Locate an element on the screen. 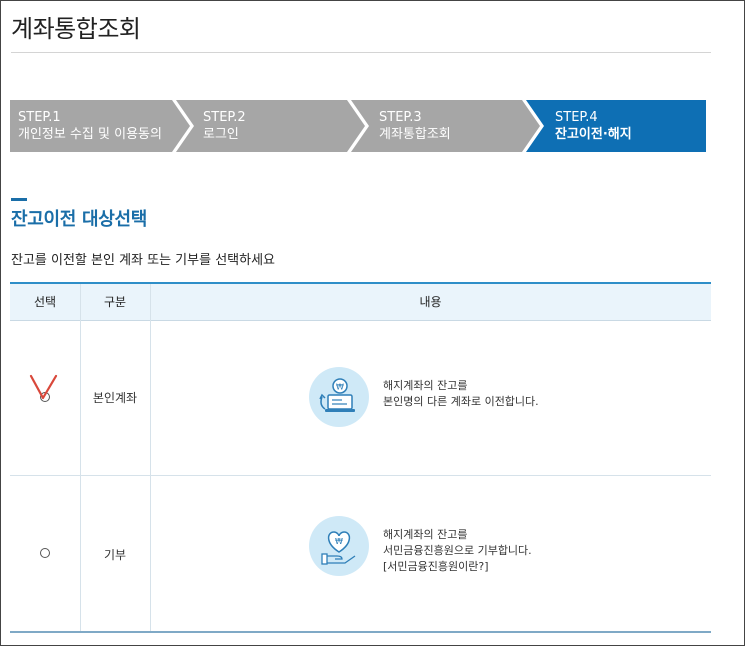 The height and width of the screenshot is (646, 745). content-line: 서민금융진흥원으로 기부합니다. is located at coordinates (457, 550).